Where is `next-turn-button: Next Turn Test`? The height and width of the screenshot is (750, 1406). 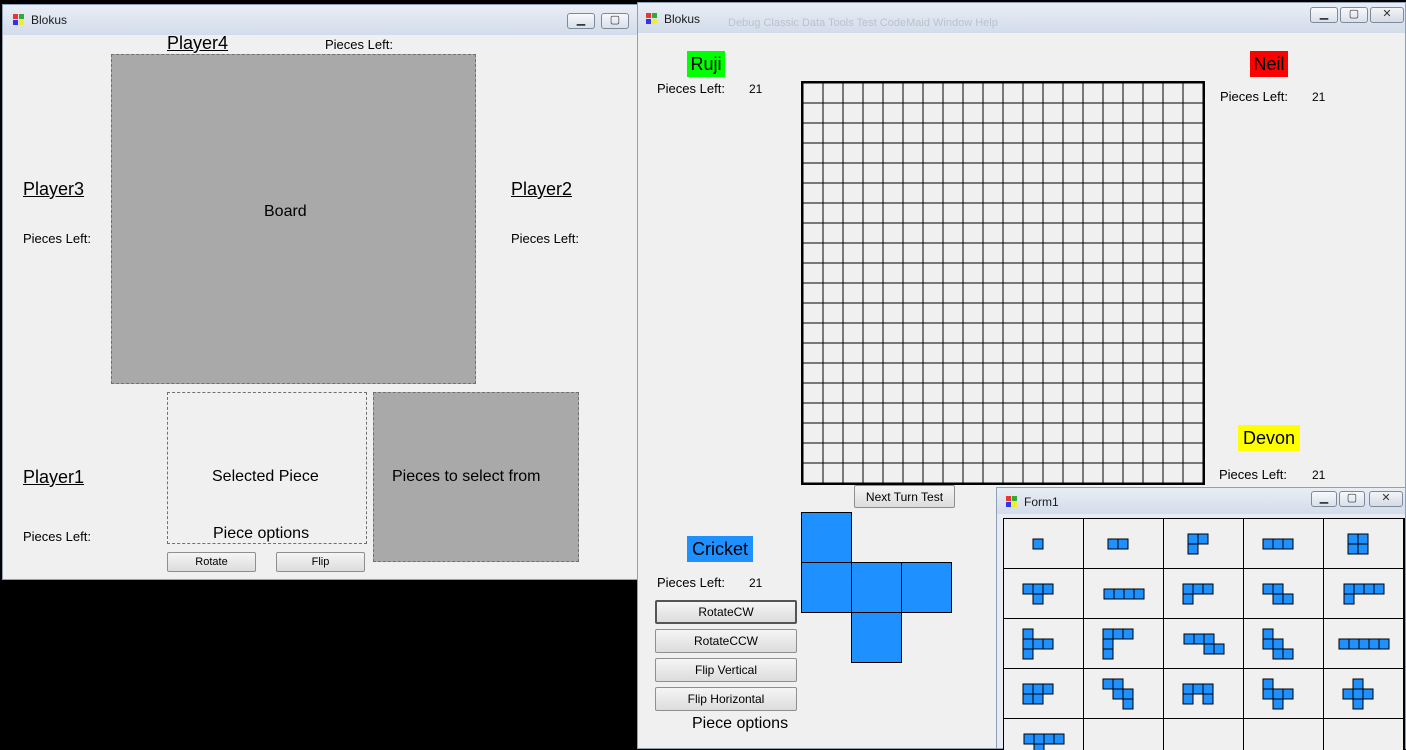
next-turn-button: Next Turn Test is located at coordinates (904, 496).